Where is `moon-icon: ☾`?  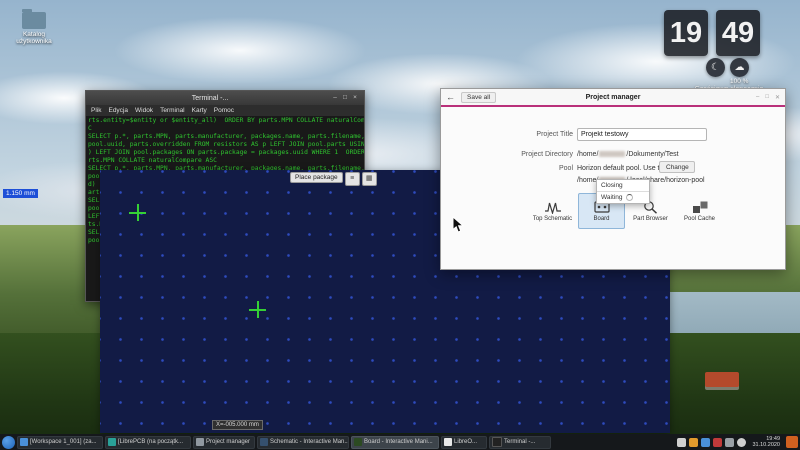
moon-icon: ☾ is located at coordinates (715, 67).